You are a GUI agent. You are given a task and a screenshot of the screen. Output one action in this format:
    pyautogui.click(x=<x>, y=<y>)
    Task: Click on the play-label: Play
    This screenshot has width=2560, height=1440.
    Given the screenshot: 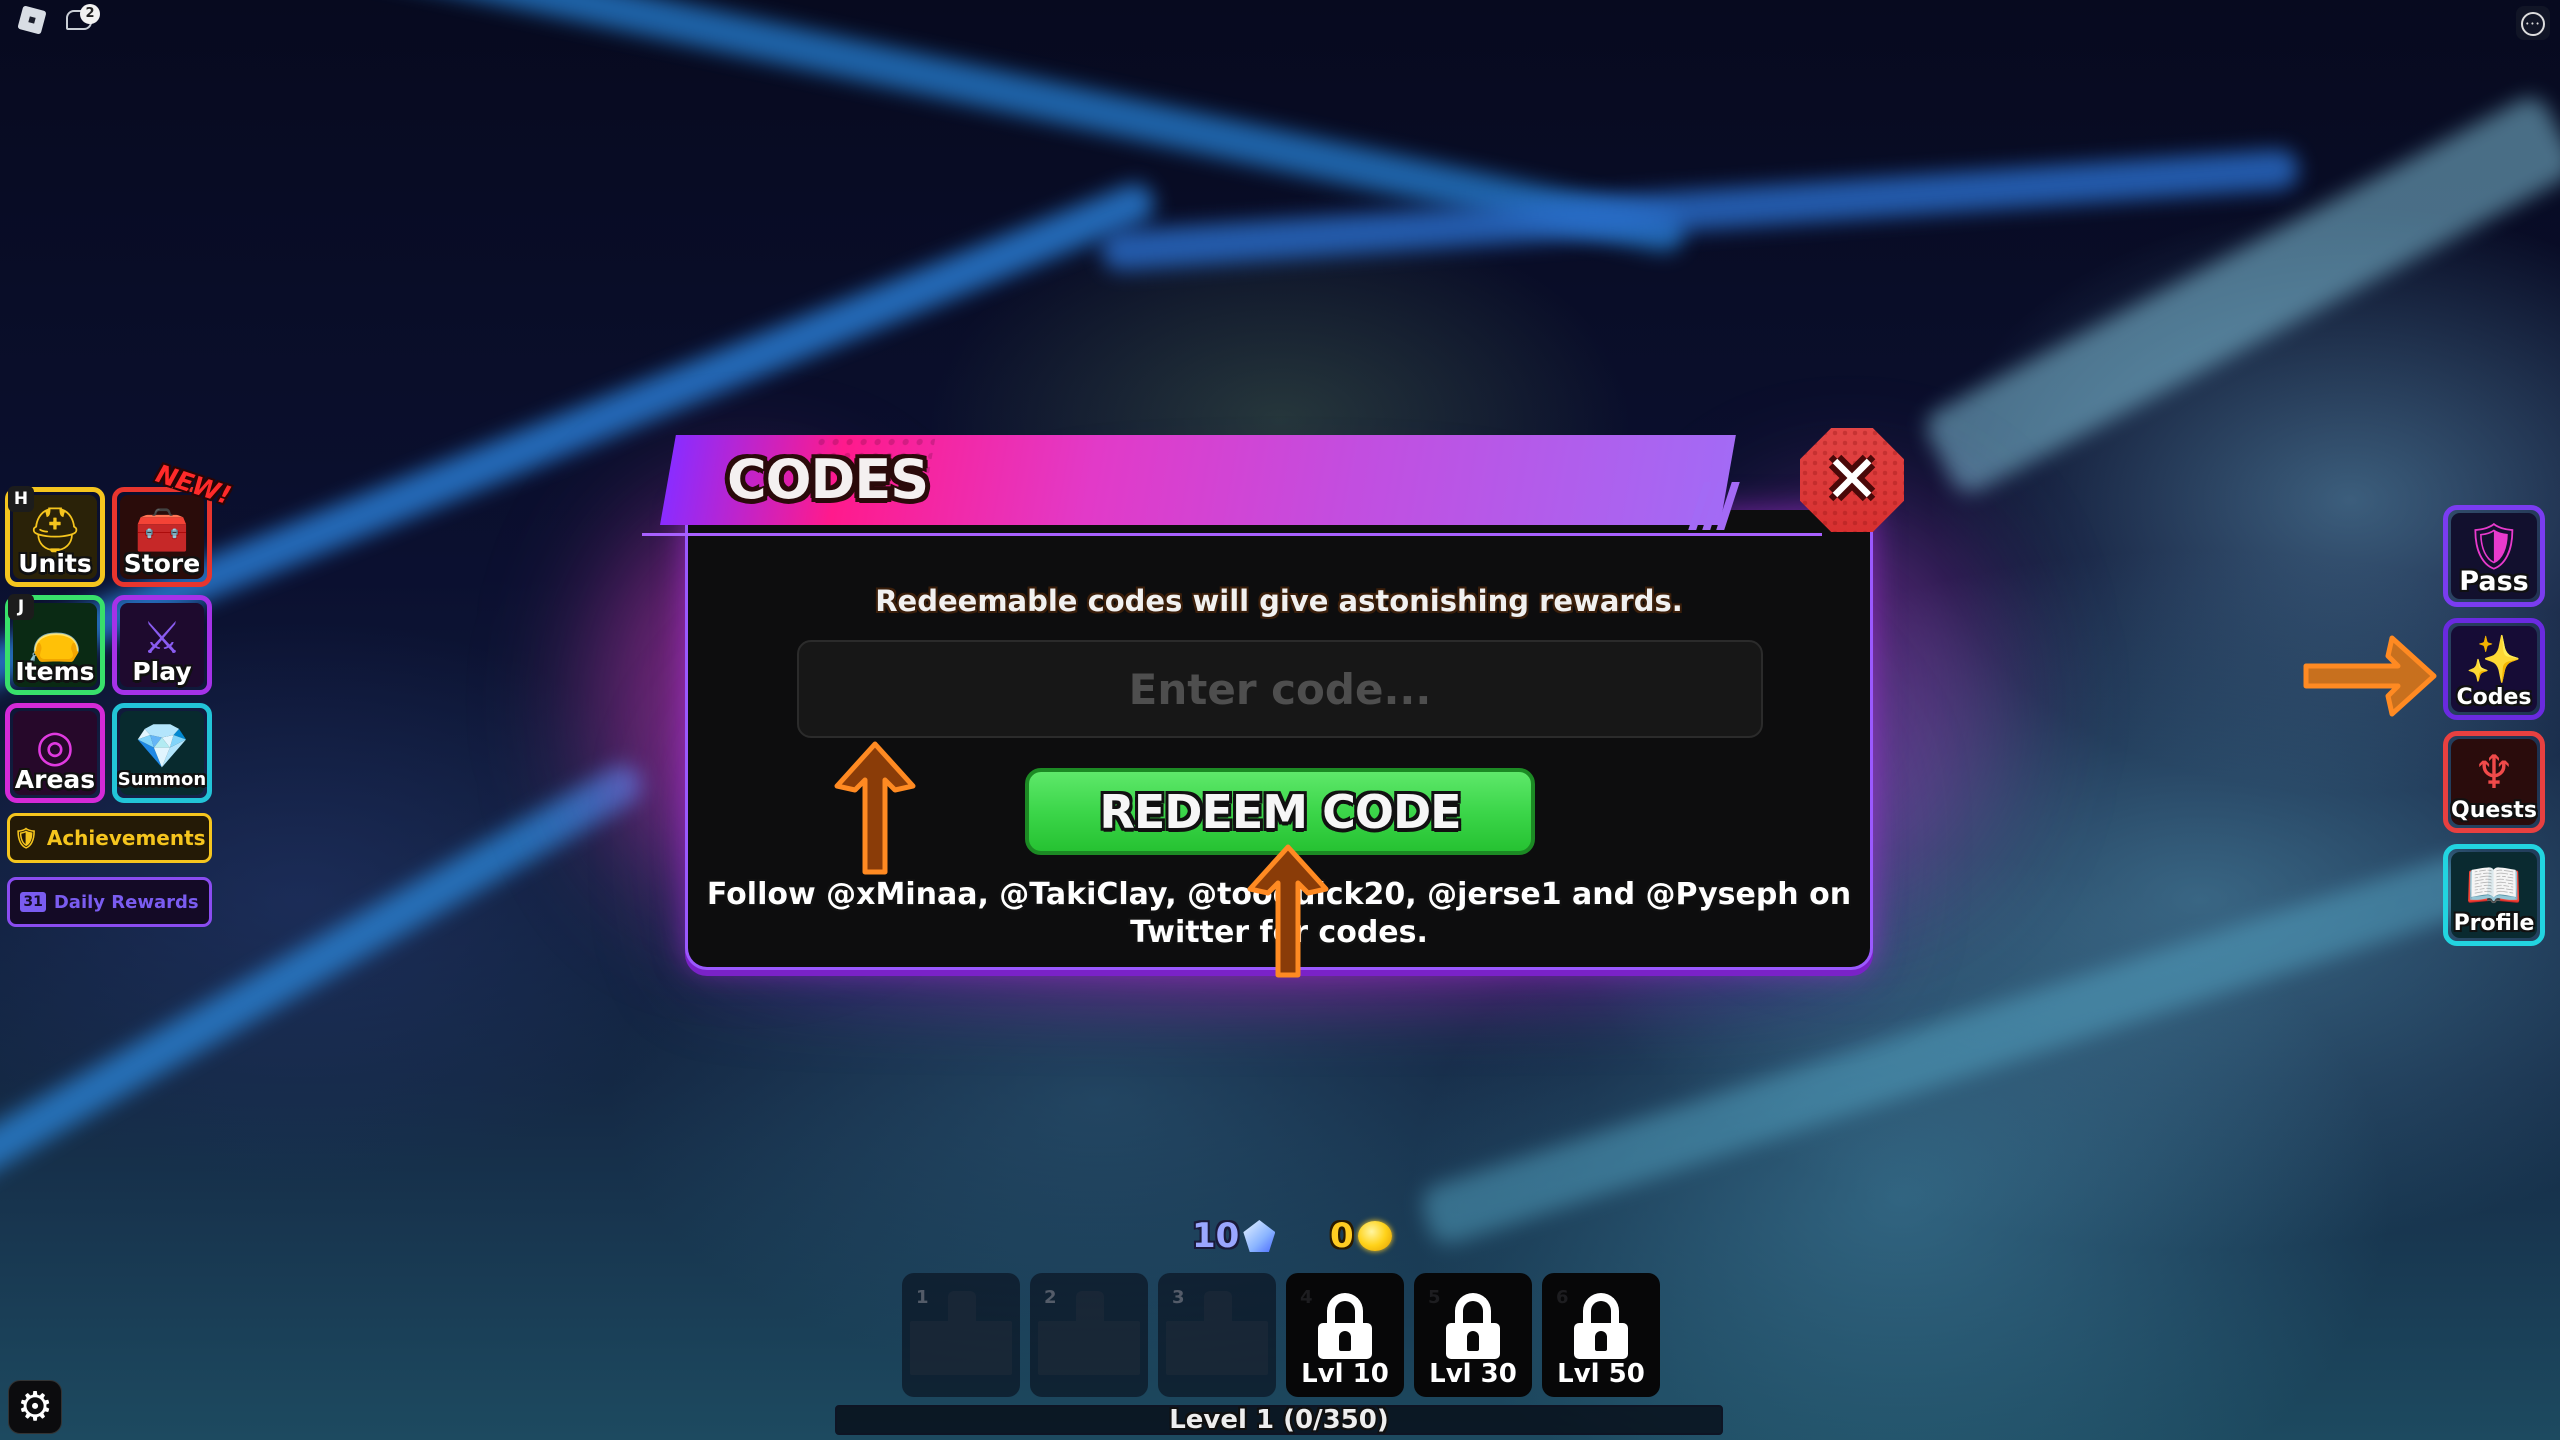 What is the action you would take?
    pyautogui.click(x=162, y=671)
    